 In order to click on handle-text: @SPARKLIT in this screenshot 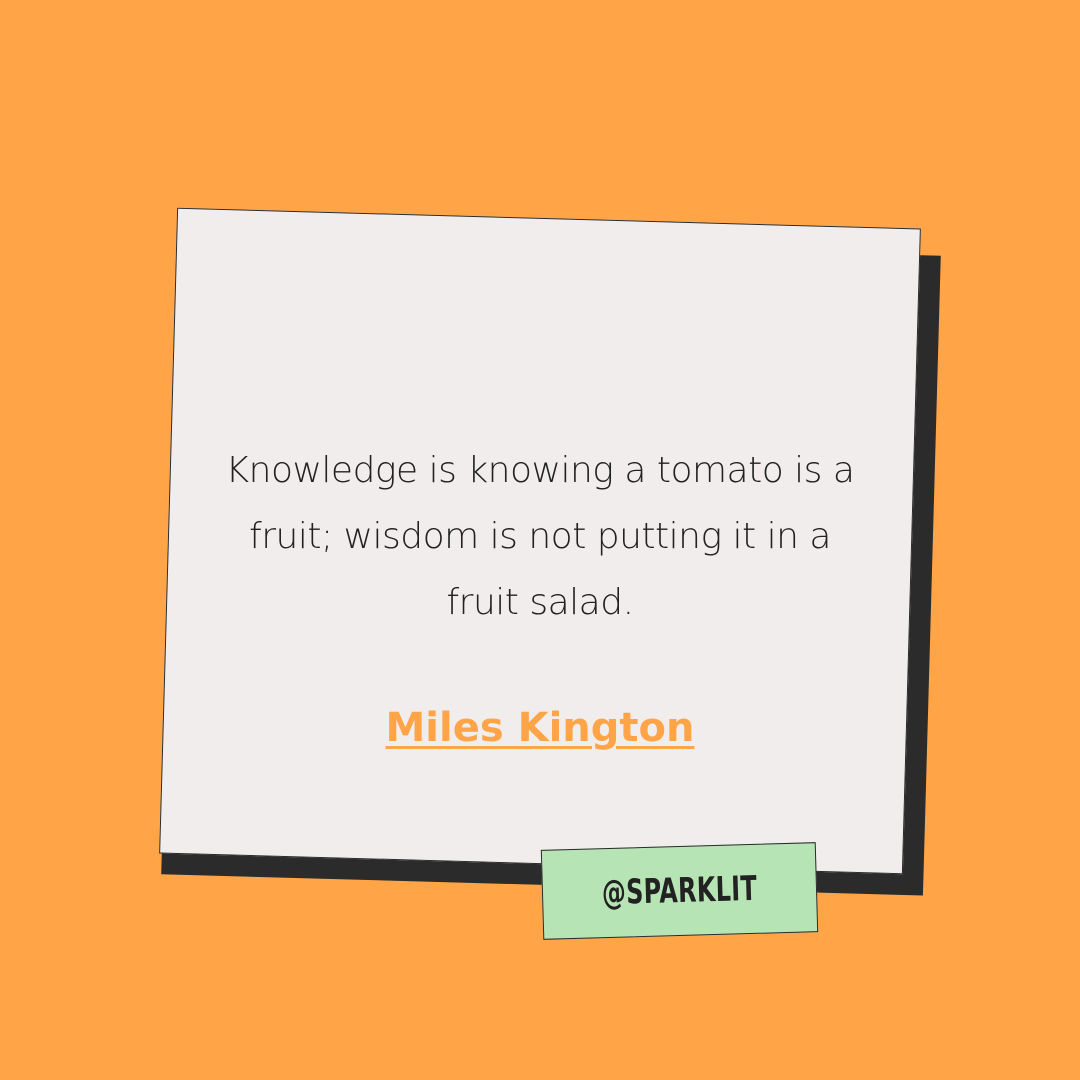, I will do `click(679, 891)`.